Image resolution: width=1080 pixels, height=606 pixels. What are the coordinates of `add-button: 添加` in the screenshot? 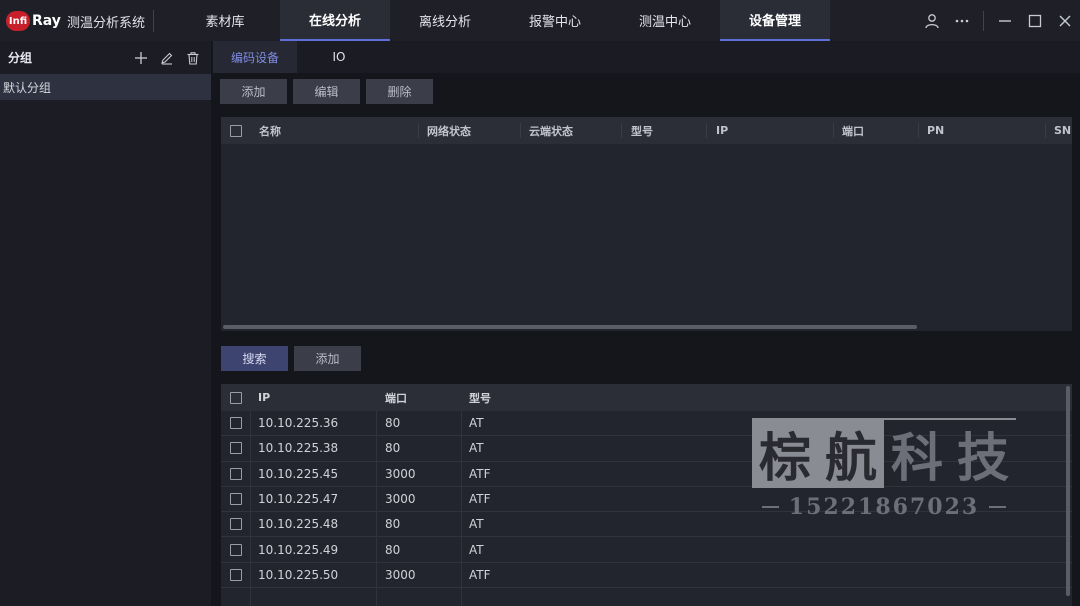 It's located at (253, 91).